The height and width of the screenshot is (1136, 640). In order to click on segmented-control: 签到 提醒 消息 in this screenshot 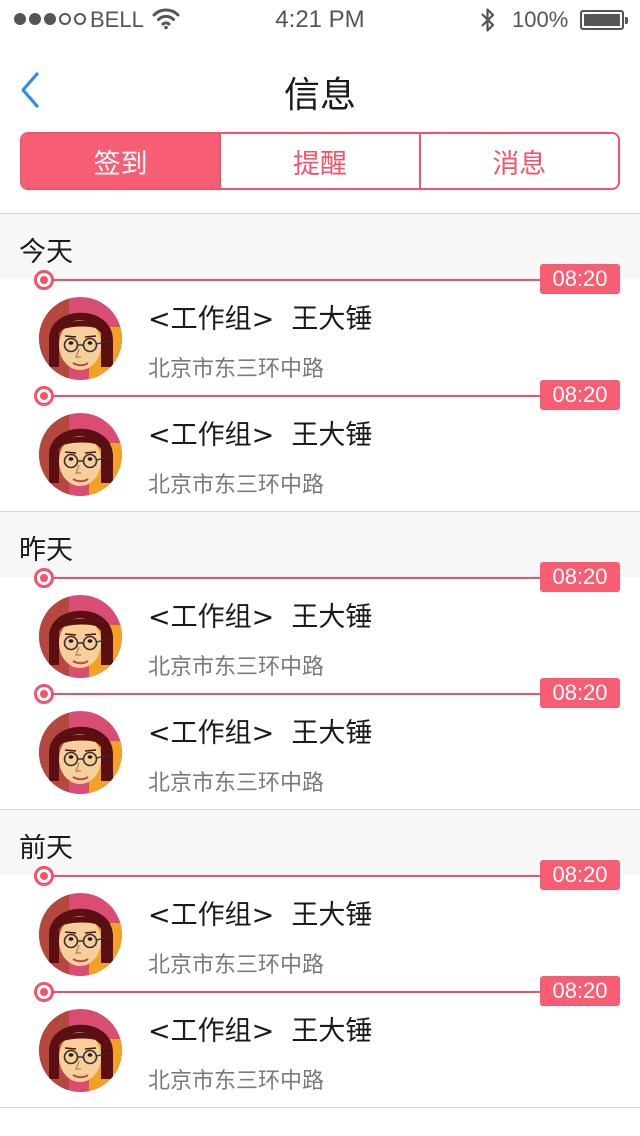, I will do `click(320, 161)`.